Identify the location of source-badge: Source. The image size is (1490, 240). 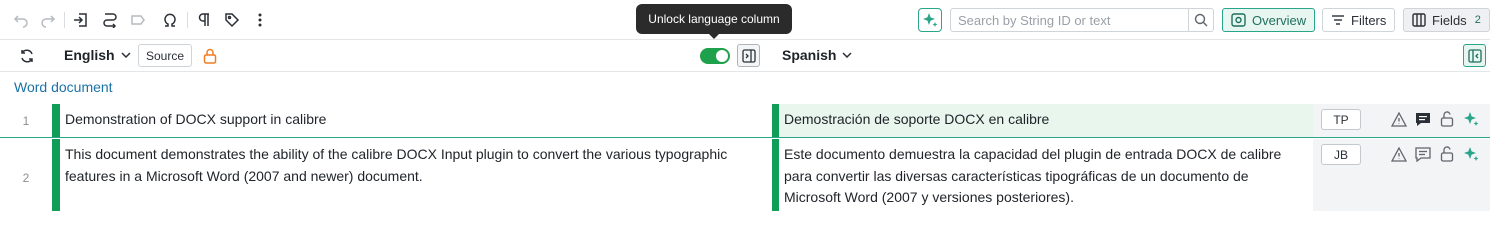
(165, 55).